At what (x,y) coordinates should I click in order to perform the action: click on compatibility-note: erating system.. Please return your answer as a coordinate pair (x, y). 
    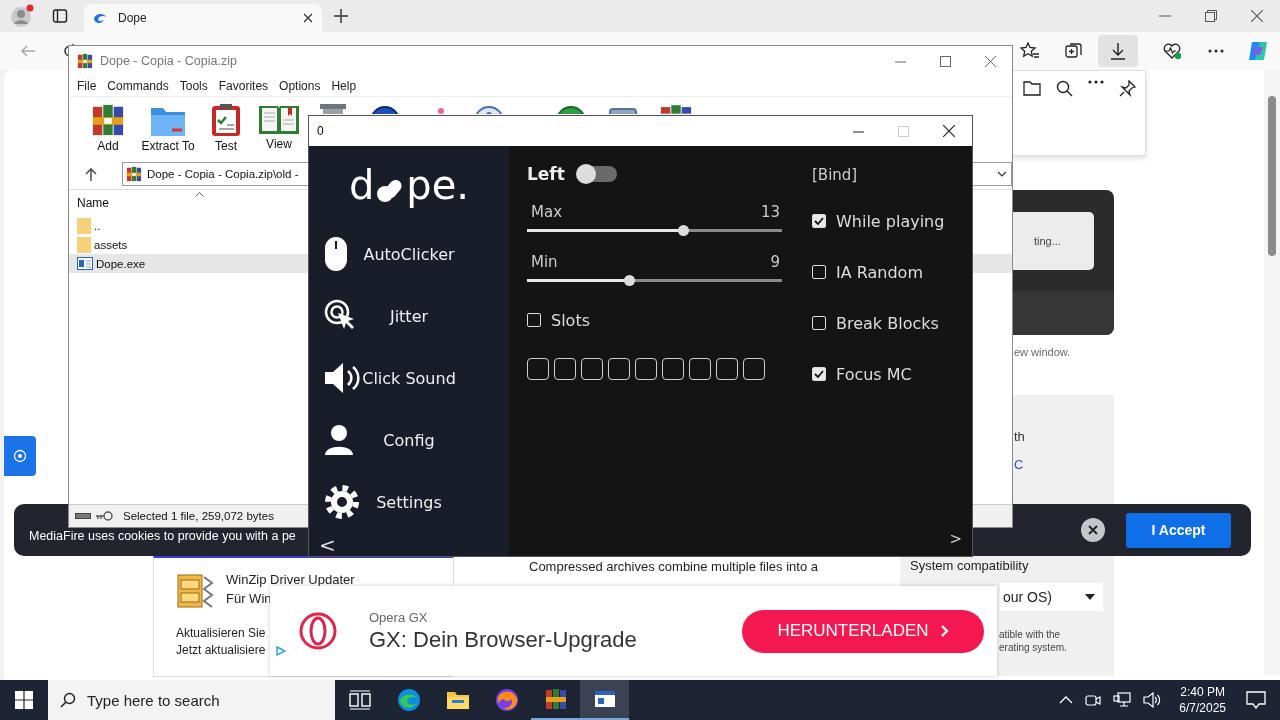
    Looking at the image, I should click on (1033, 647).